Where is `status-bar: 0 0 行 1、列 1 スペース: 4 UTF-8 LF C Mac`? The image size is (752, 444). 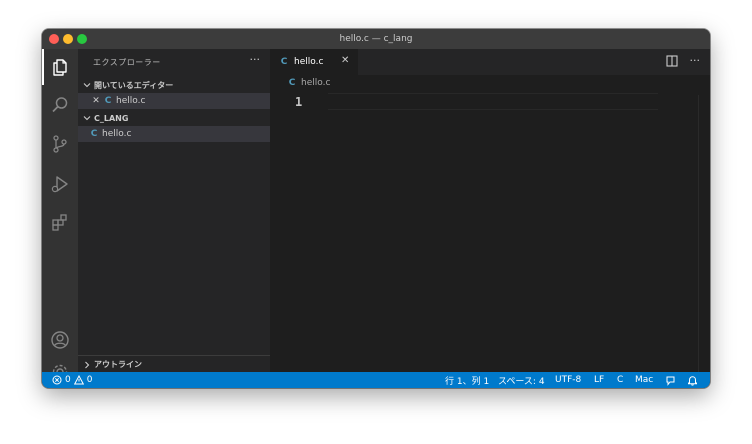
status-bar: 0 0 行 1、列 1 スペース: 4 UTF-8 LF C Mac is located at coordinates (376, 380).